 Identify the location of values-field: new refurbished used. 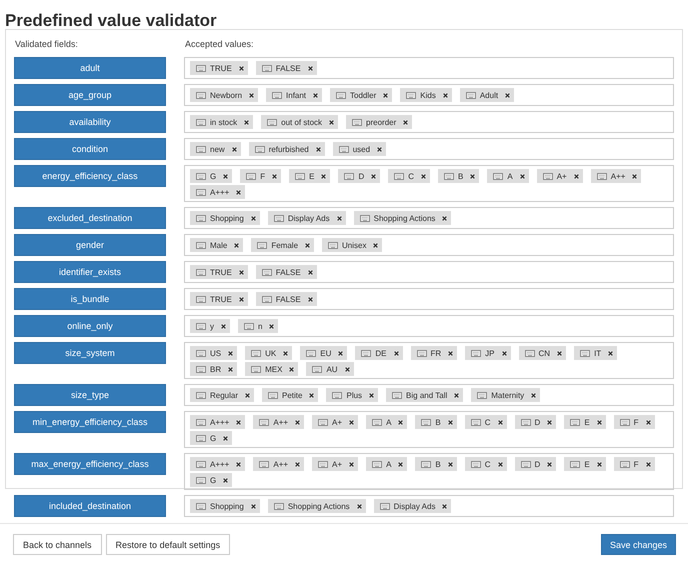
(429, 149).